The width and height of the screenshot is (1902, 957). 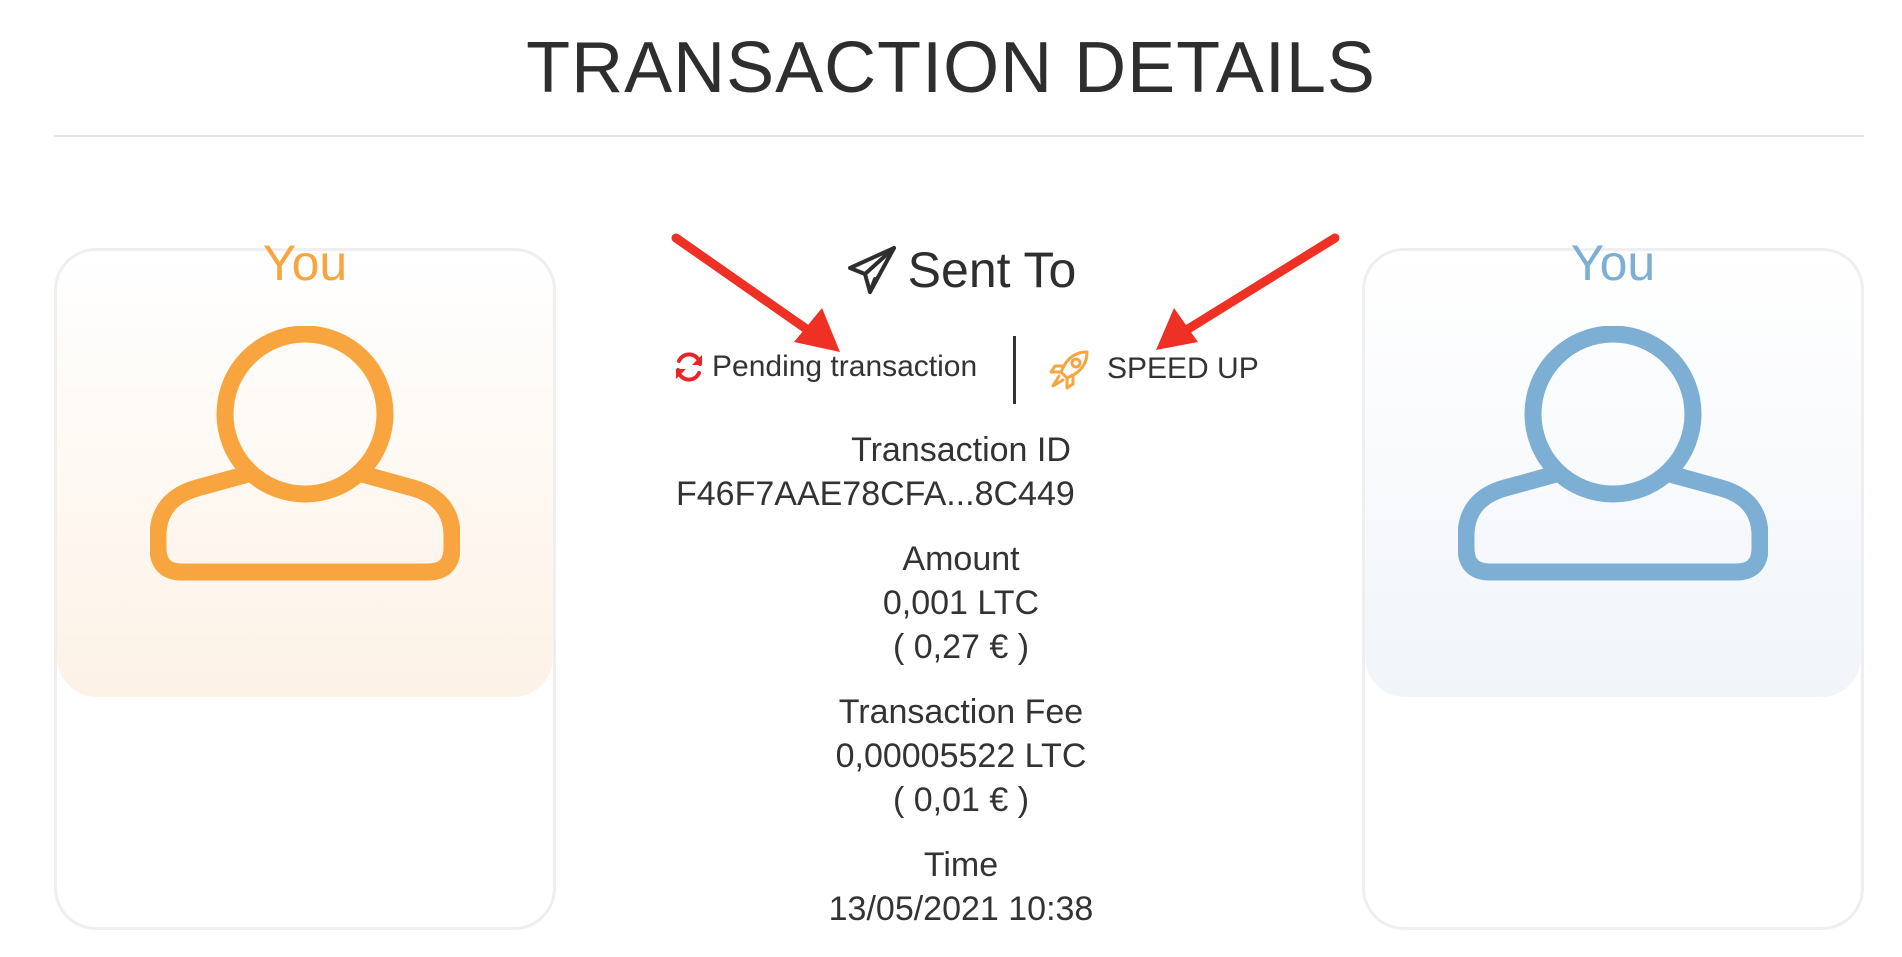 What do you see at coordinates (959, 136) in the screenshot?
I see `header-divider` at bounding box center [959, 136].